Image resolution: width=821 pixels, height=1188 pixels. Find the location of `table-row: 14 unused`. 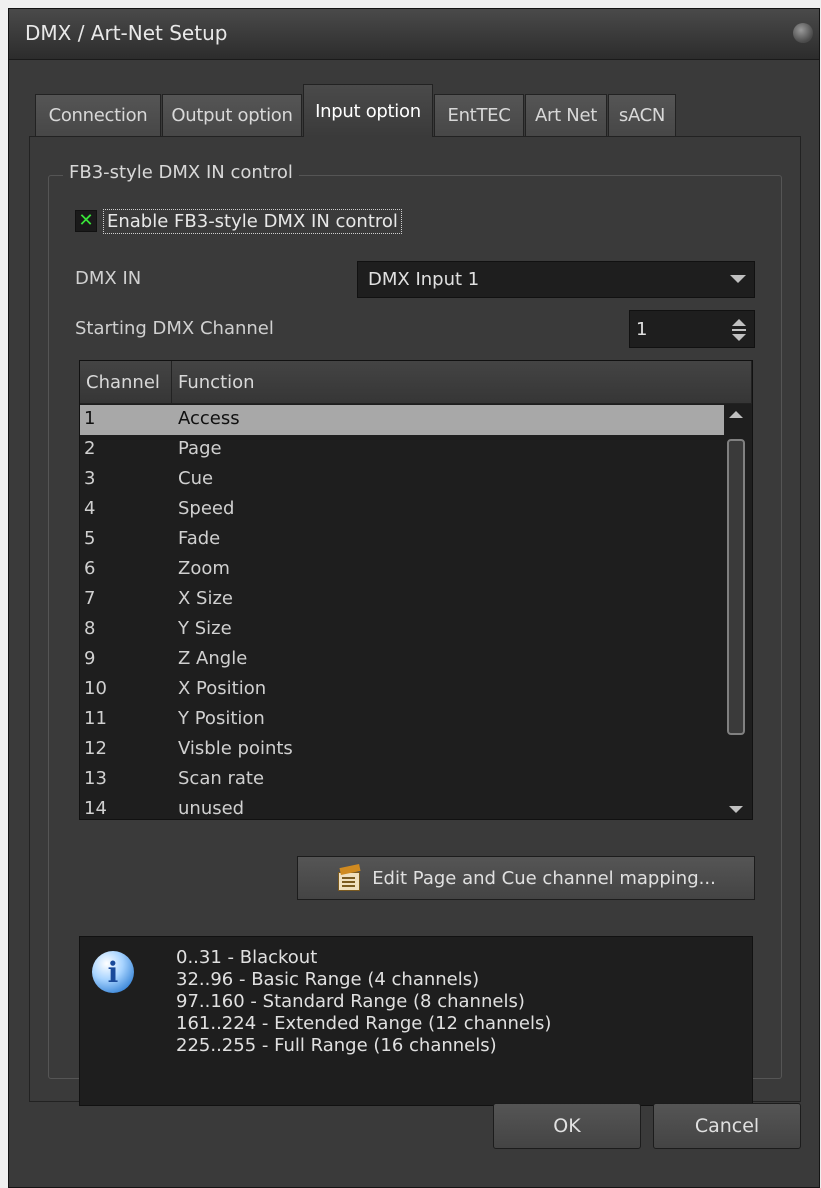

table-row: 14 unused is located at coordinates (402, 808).